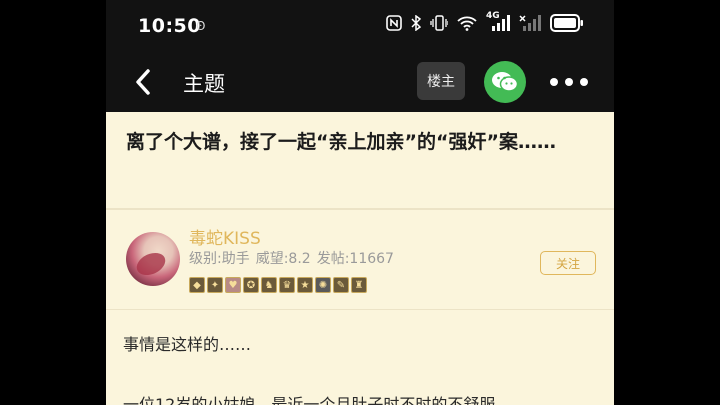 The image size is (720, 405). I want to click on badge-icon: ✎, so click(341, 285).